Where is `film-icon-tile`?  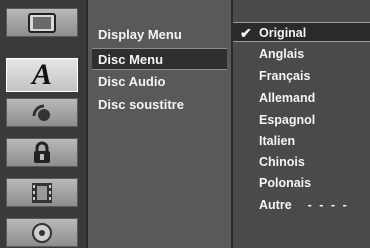
film-icon-tile is located at coordinates (42, 192).